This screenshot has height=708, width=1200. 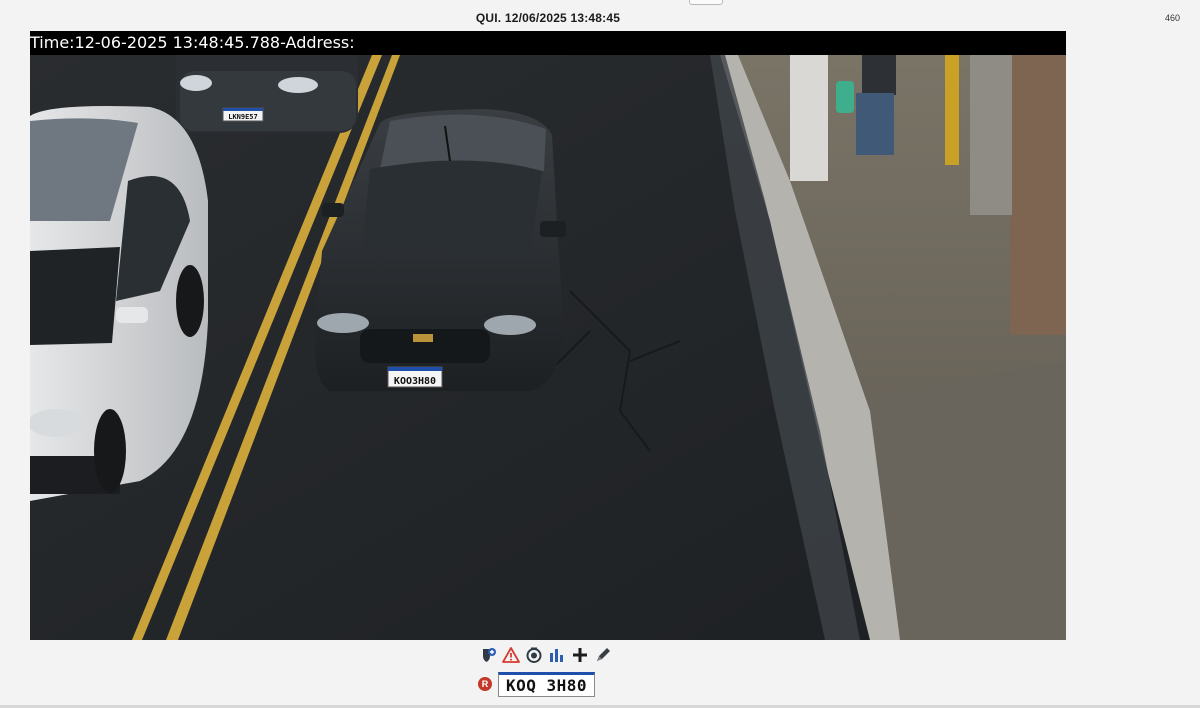 I want to click on edit-pen-icon, so click(x=602, y=655).